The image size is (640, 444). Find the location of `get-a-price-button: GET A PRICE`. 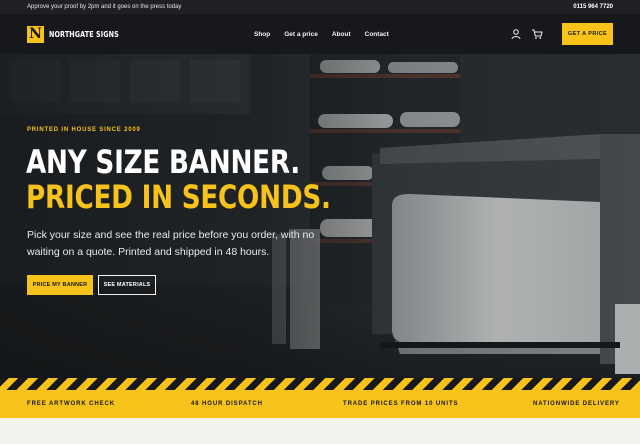

get-a-price-button: GET A PRICE is located at coordinates (587, 34).